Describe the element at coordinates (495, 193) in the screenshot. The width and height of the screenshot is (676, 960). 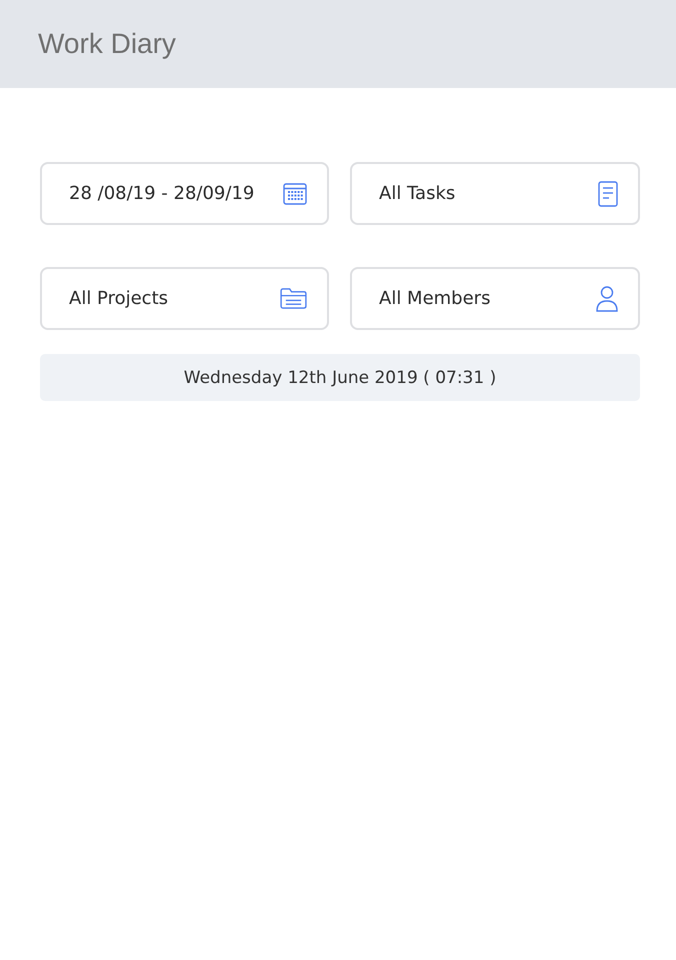
I see `filter-dropdown: All Tasks` at that location.